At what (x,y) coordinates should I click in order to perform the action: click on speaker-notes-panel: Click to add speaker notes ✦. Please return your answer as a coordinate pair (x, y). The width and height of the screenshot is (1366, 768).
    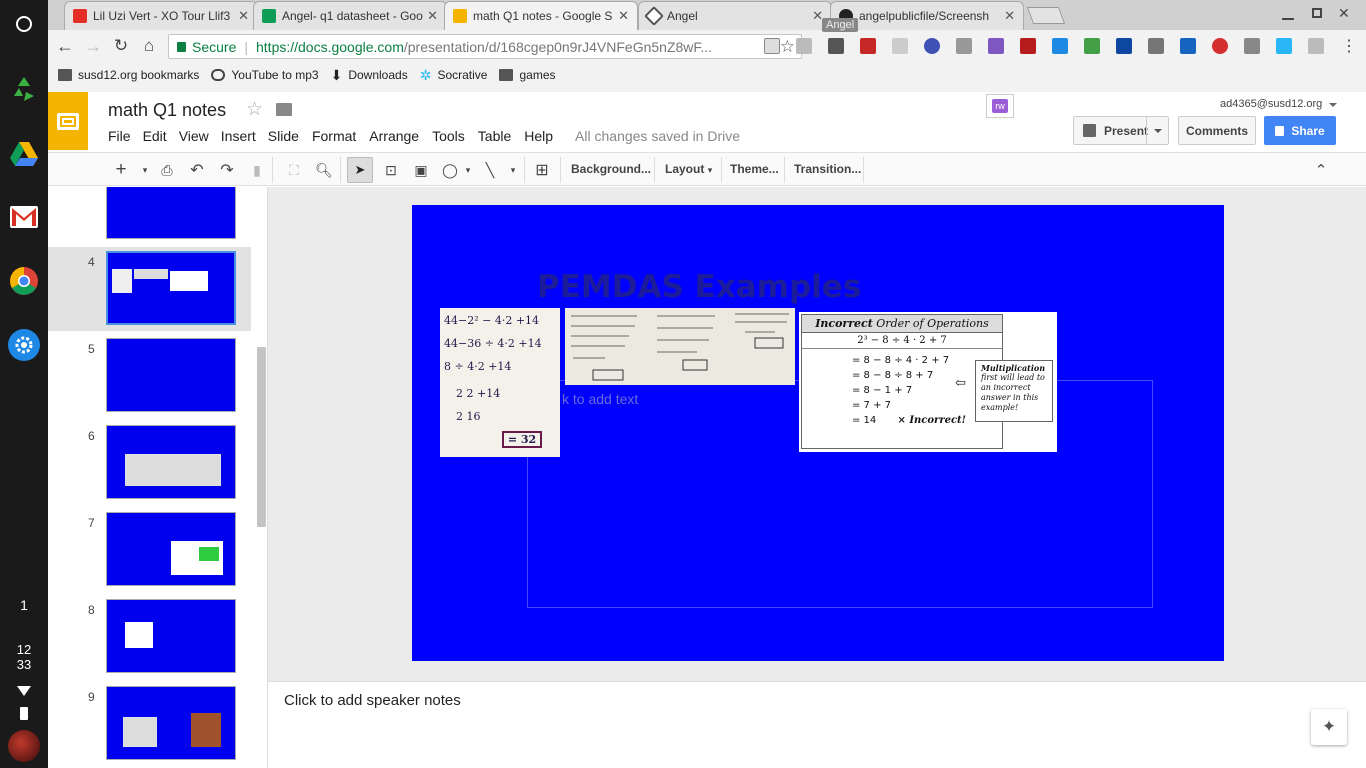
    Looking at the image, I should click on (817, 724).